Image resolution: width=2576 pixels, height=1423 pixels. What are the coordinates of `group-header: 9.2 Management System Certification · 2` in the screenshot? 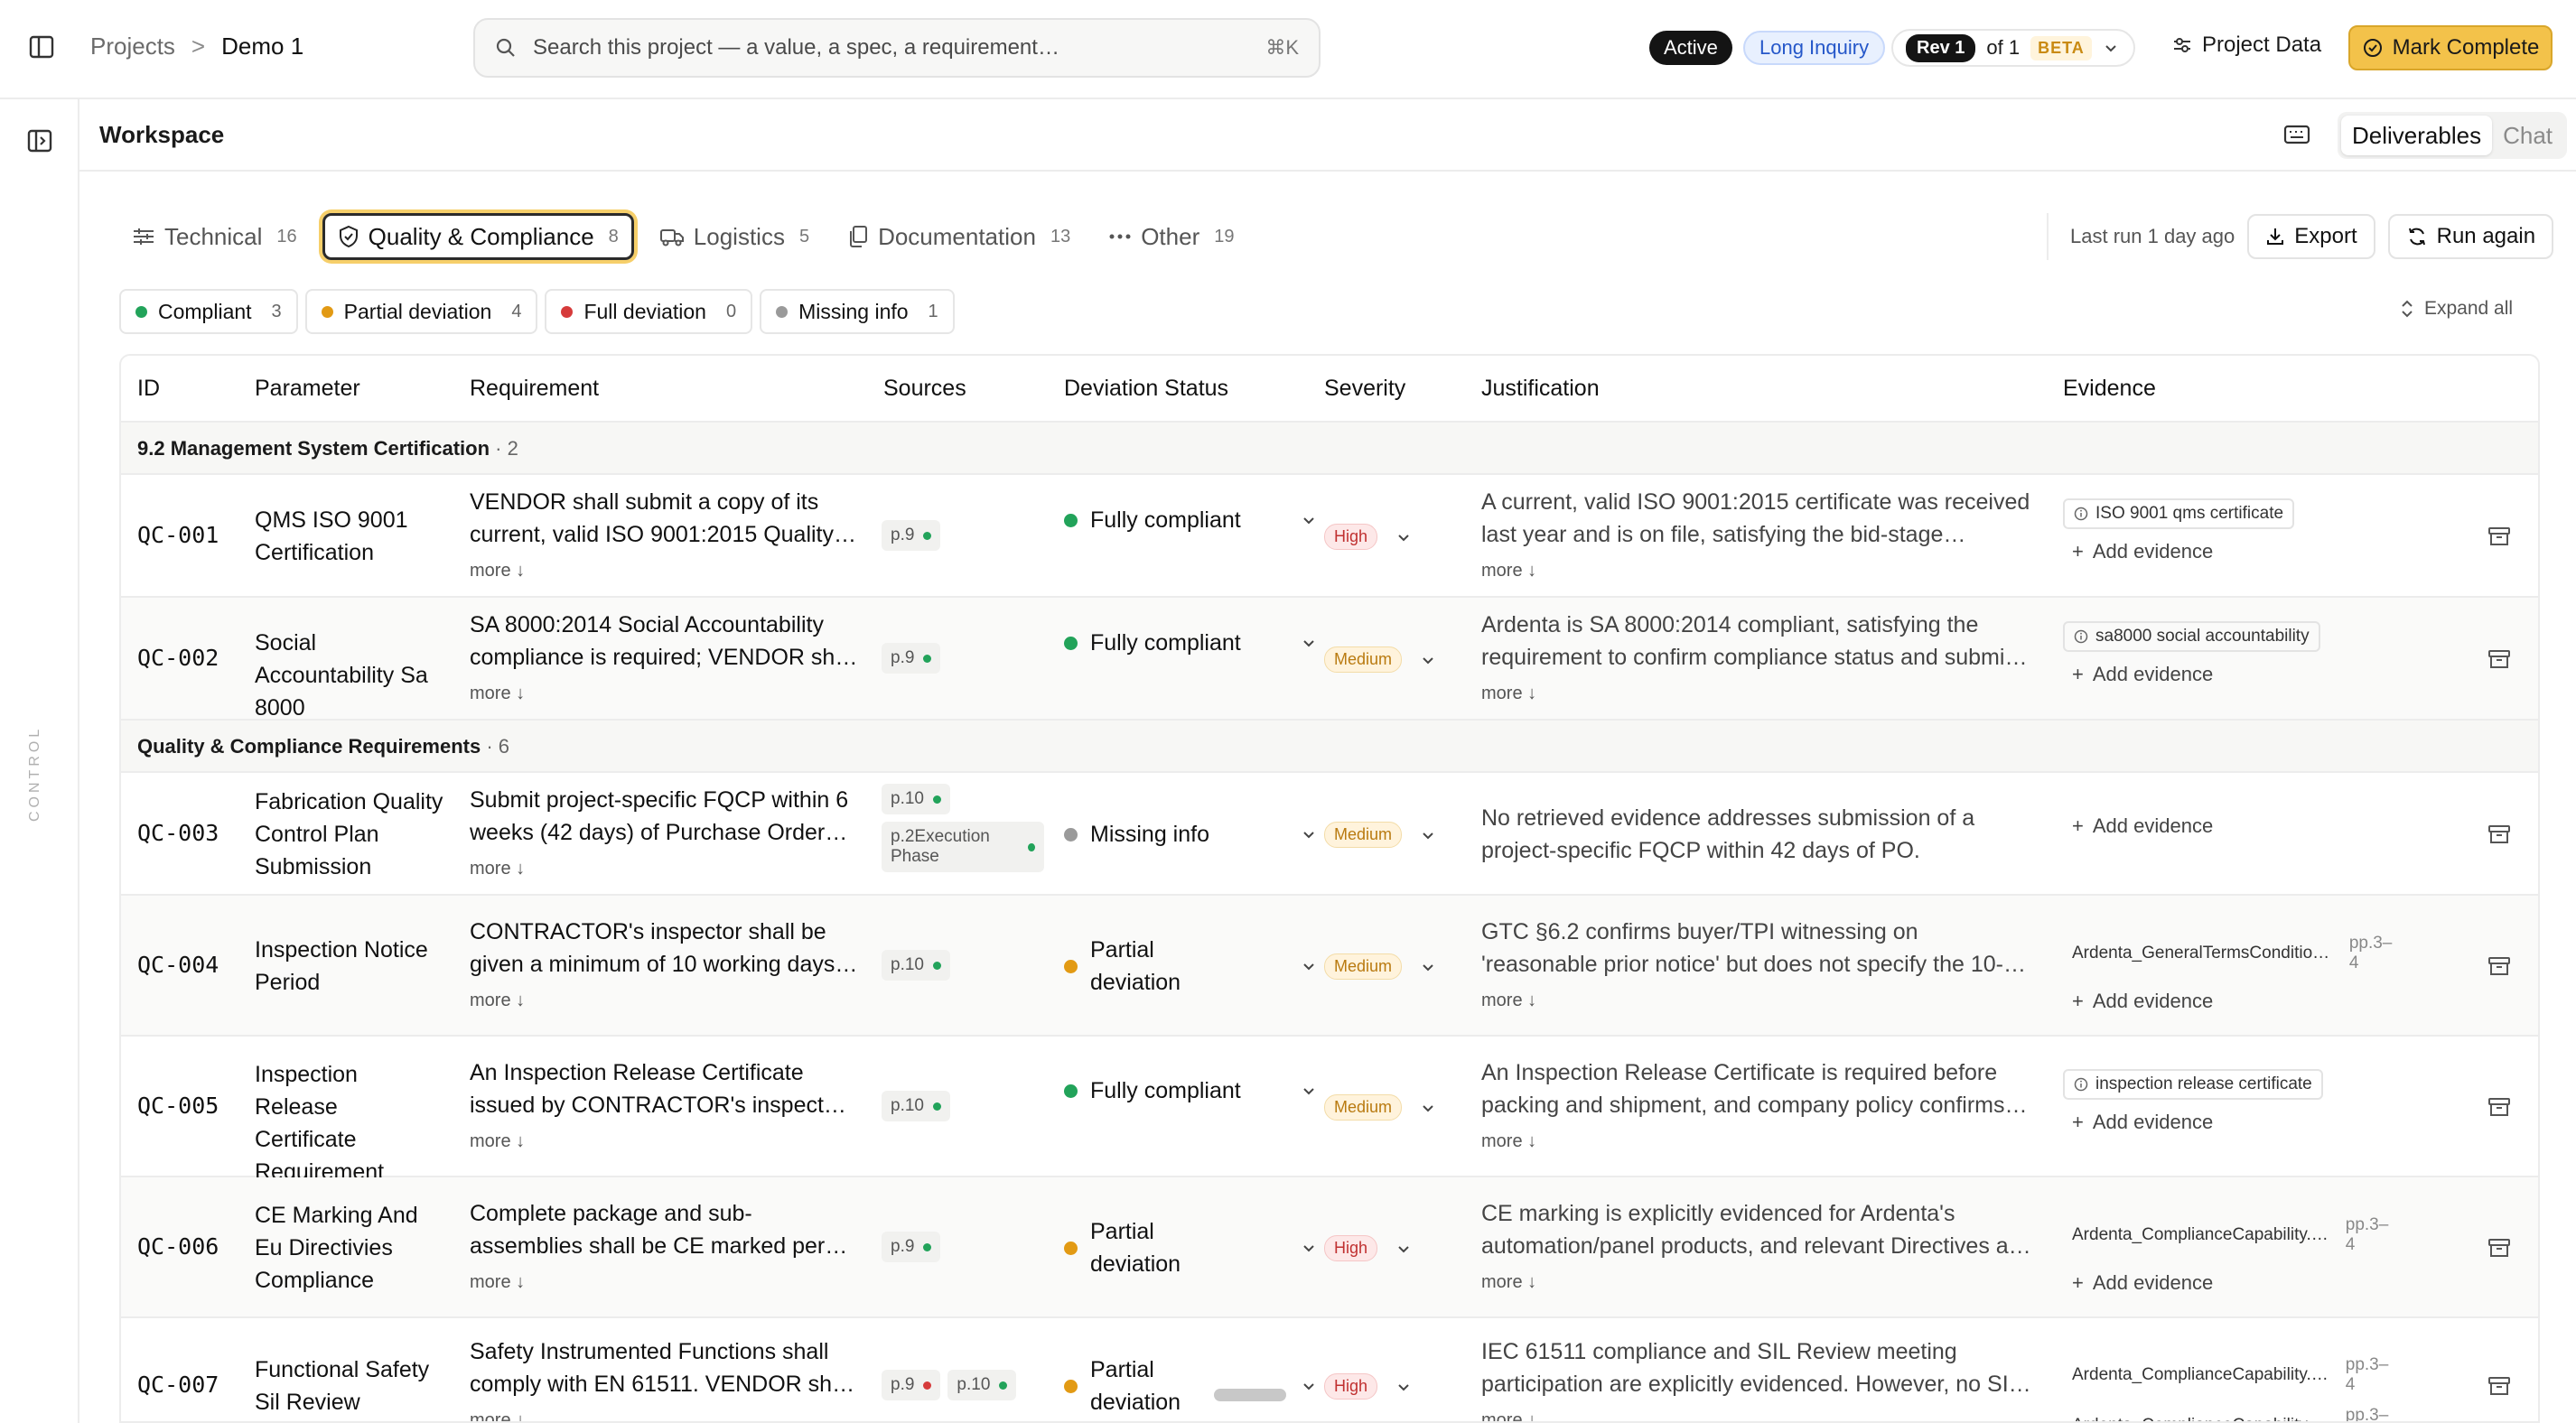 It's located at (1329, 449).